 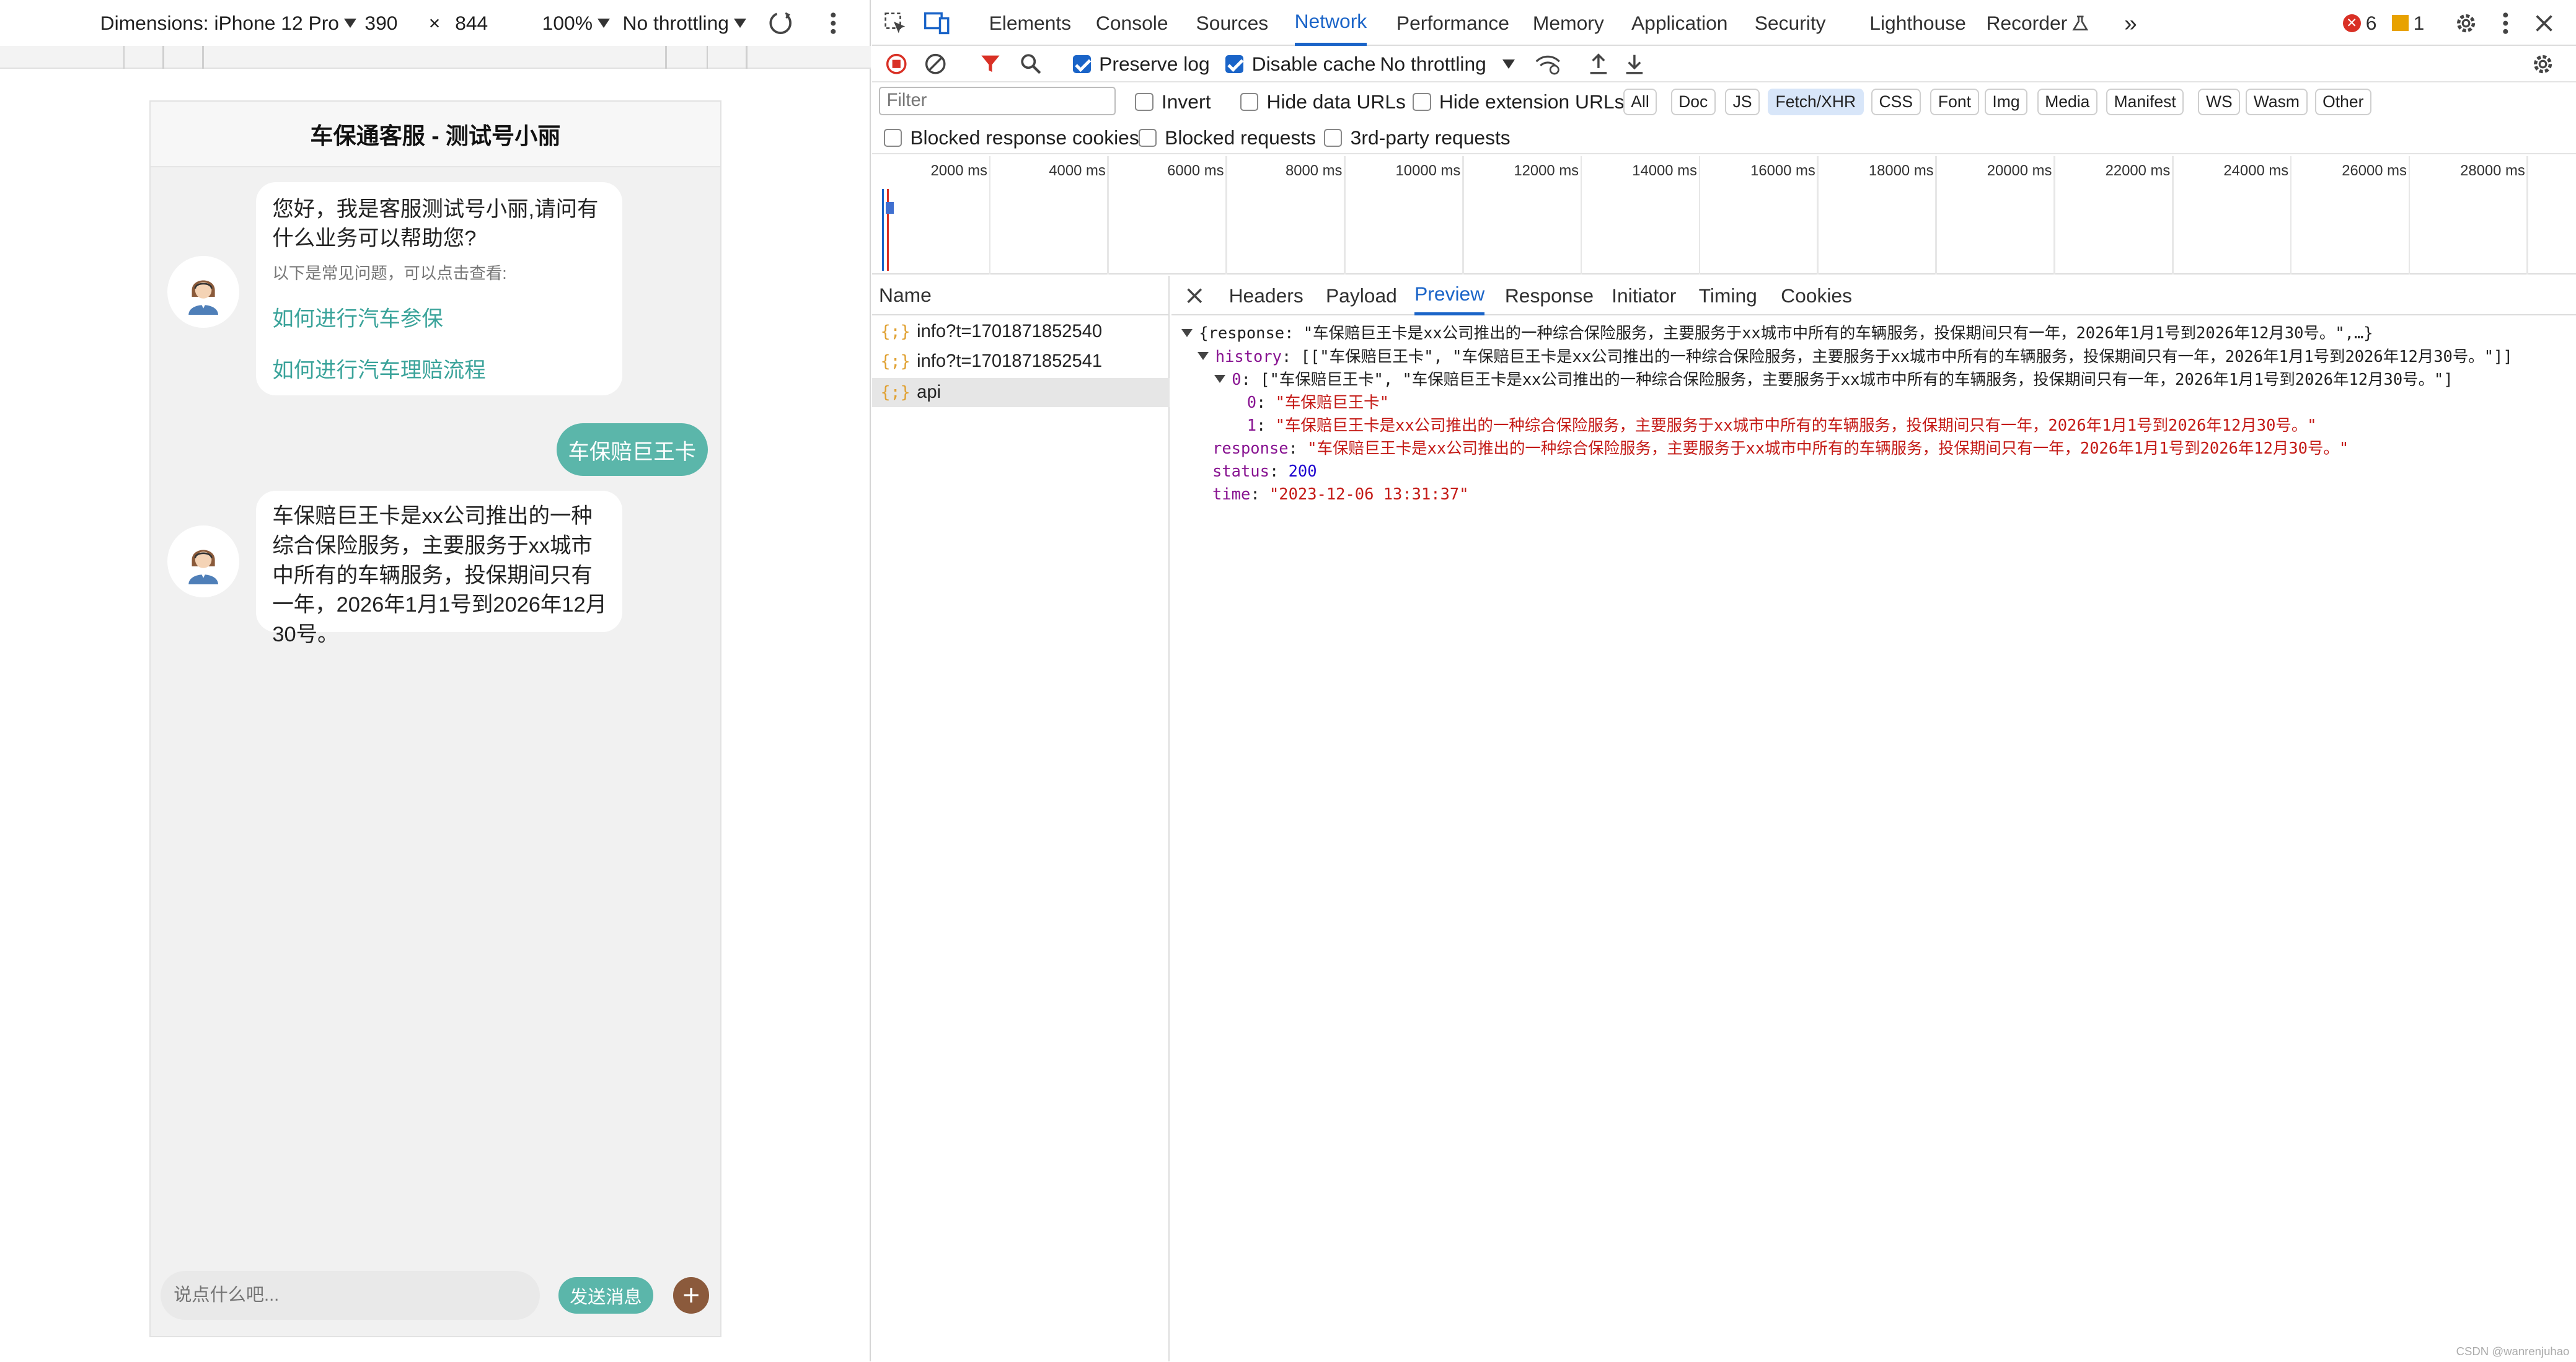 What do you see at coordinates (1300, 64) in the screenshot?
I see `disable-cache-checkbox: Disable cache` at bounding box center [1300, 64].